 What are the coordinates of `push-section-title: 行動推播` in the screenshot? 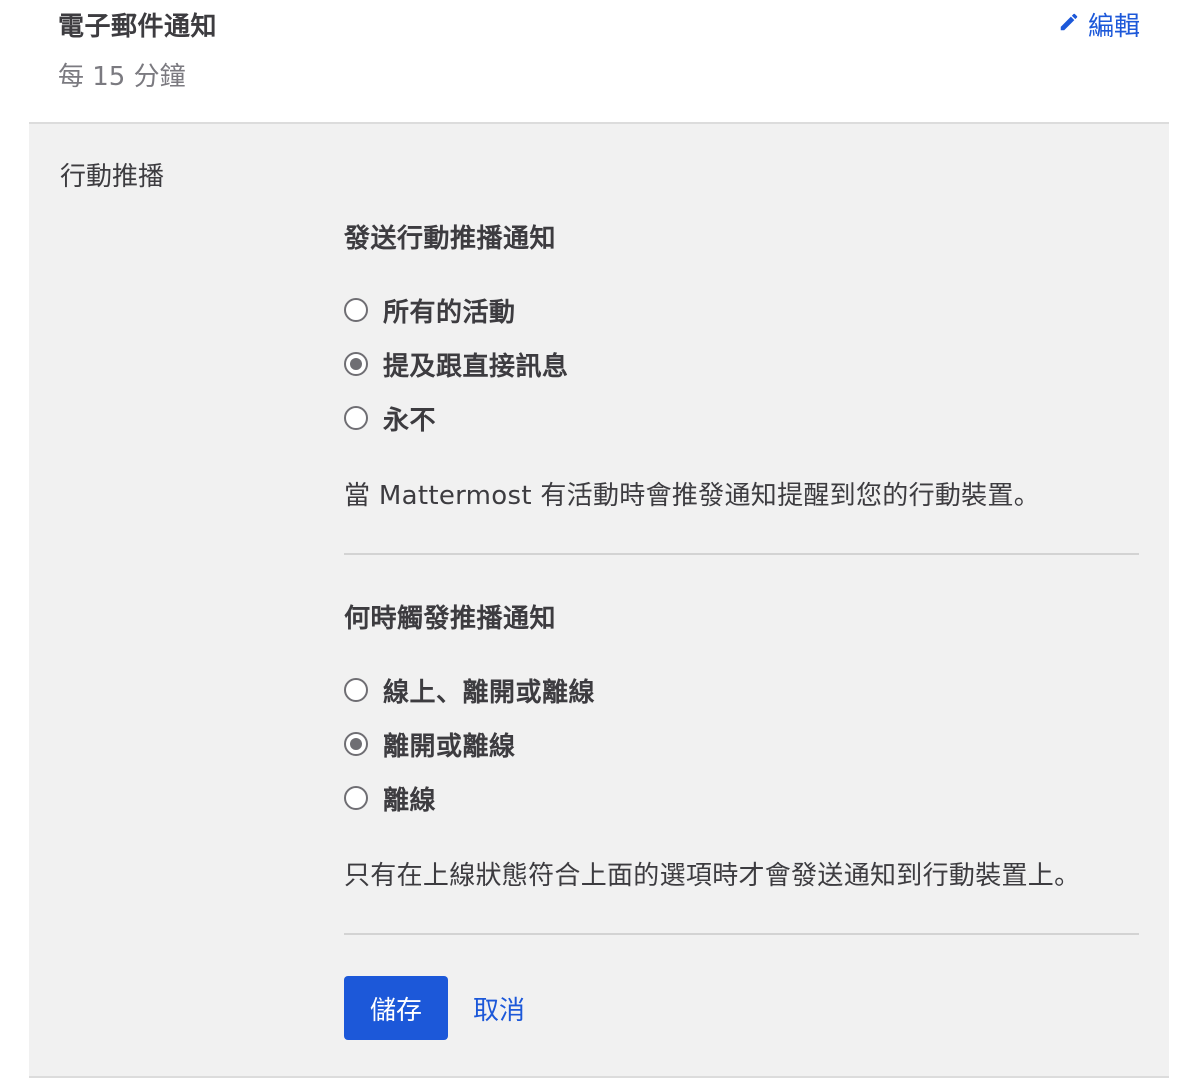 It's located at (112, 177).